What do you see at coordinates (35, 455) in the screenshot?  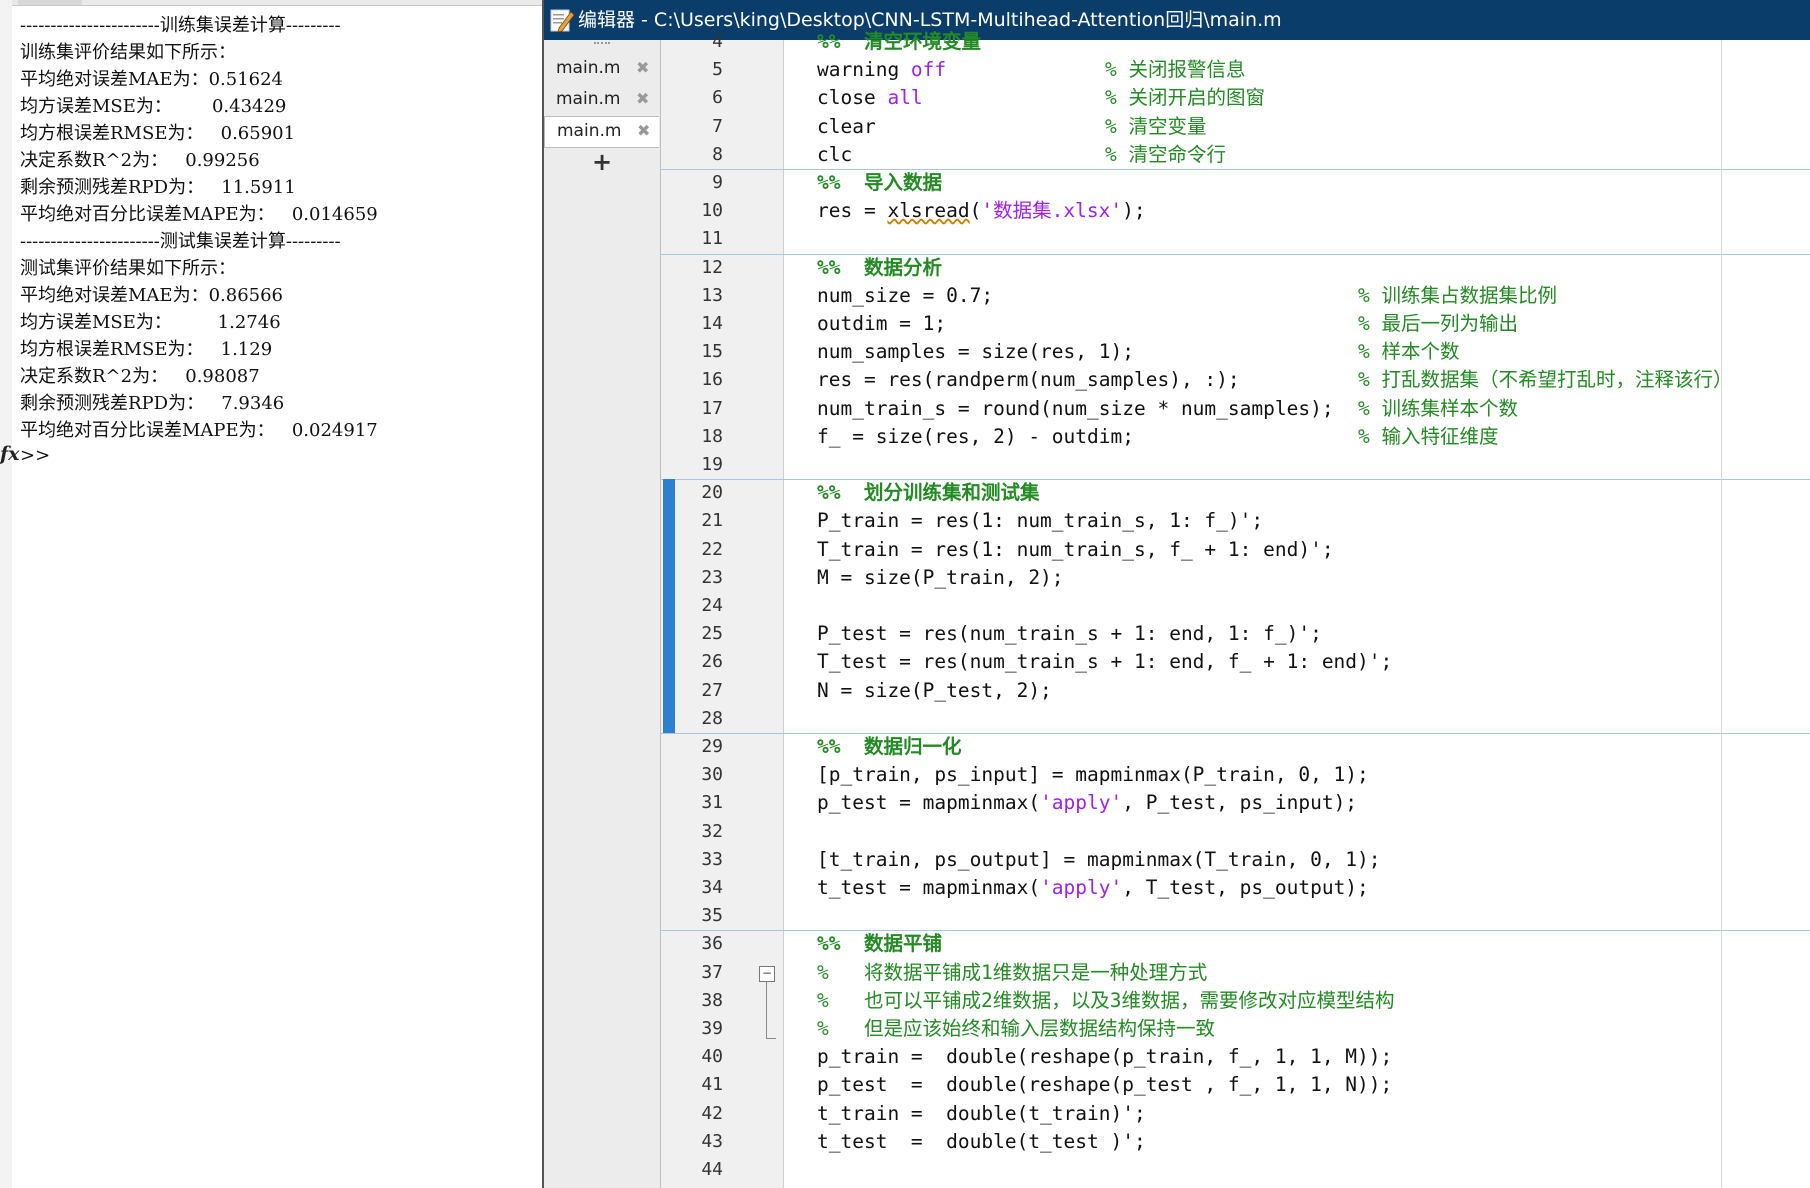 I see `command-prompt: >>` at bounding box center [35, 455].